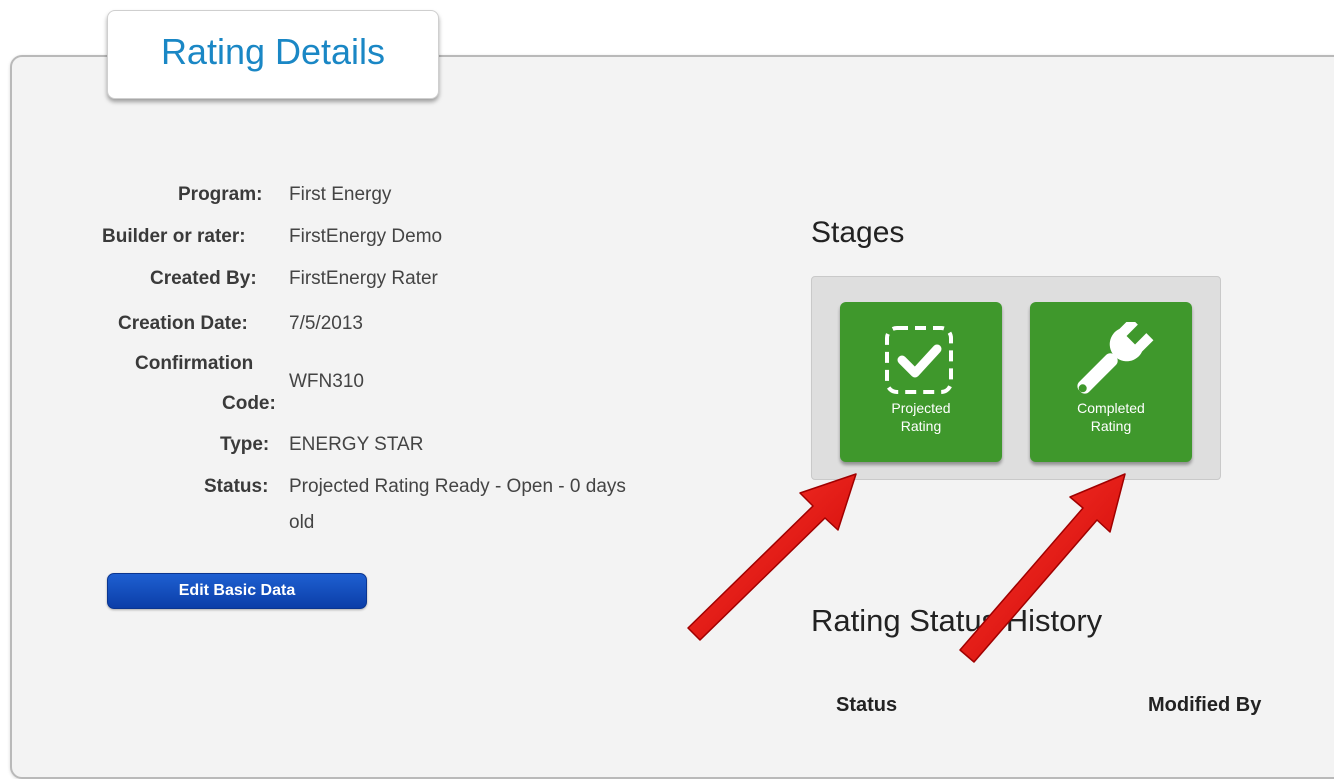 Image resolution: width=1334 pixels, height=779 pixels. I want to click on wrench-icon, so click(1111, 359).